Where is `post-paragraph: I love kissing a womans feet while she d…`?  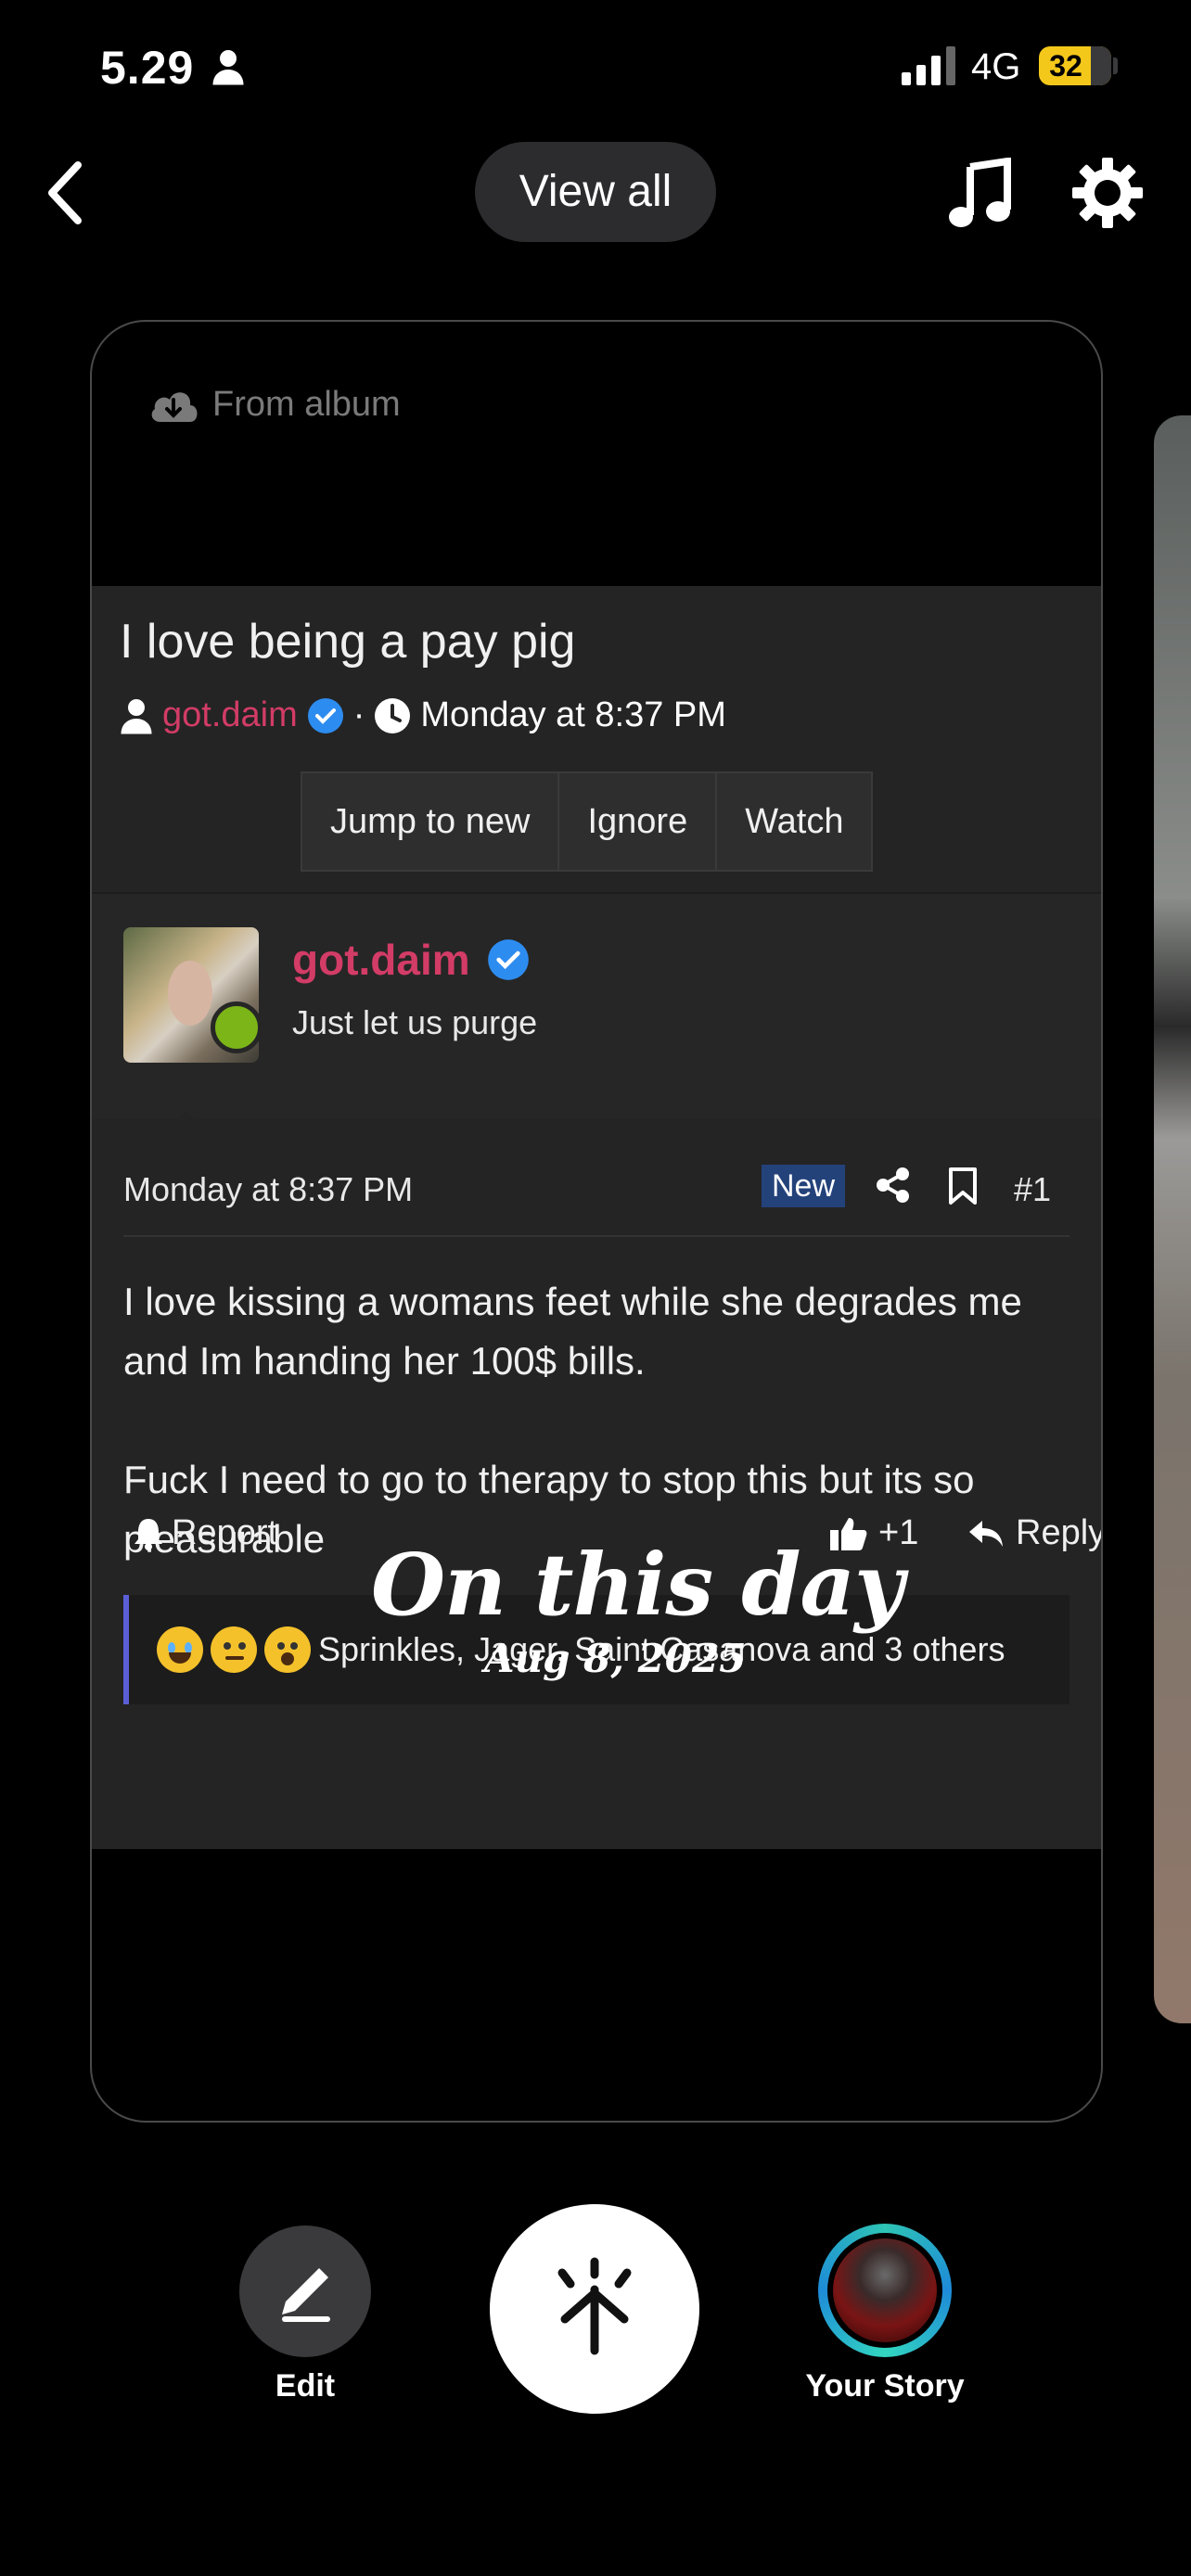
post-paragraph: I love kissing a womans feet while she d… is located at coordinates (572, 1331).